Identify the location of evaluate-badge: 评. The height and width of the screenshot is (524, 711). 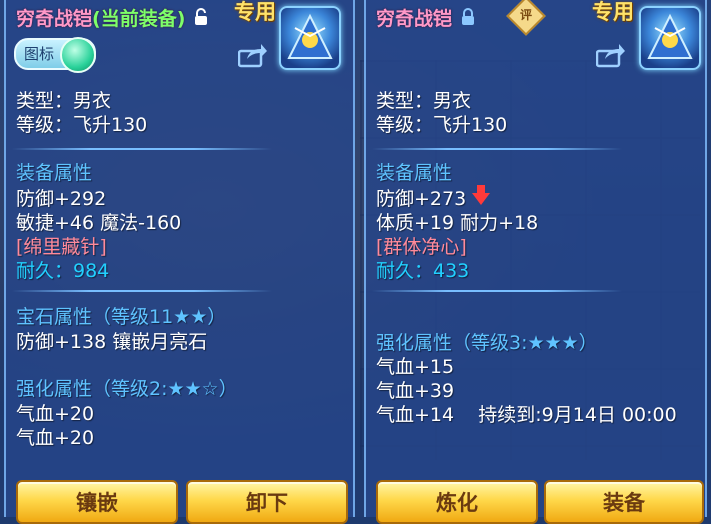
(526, 18).